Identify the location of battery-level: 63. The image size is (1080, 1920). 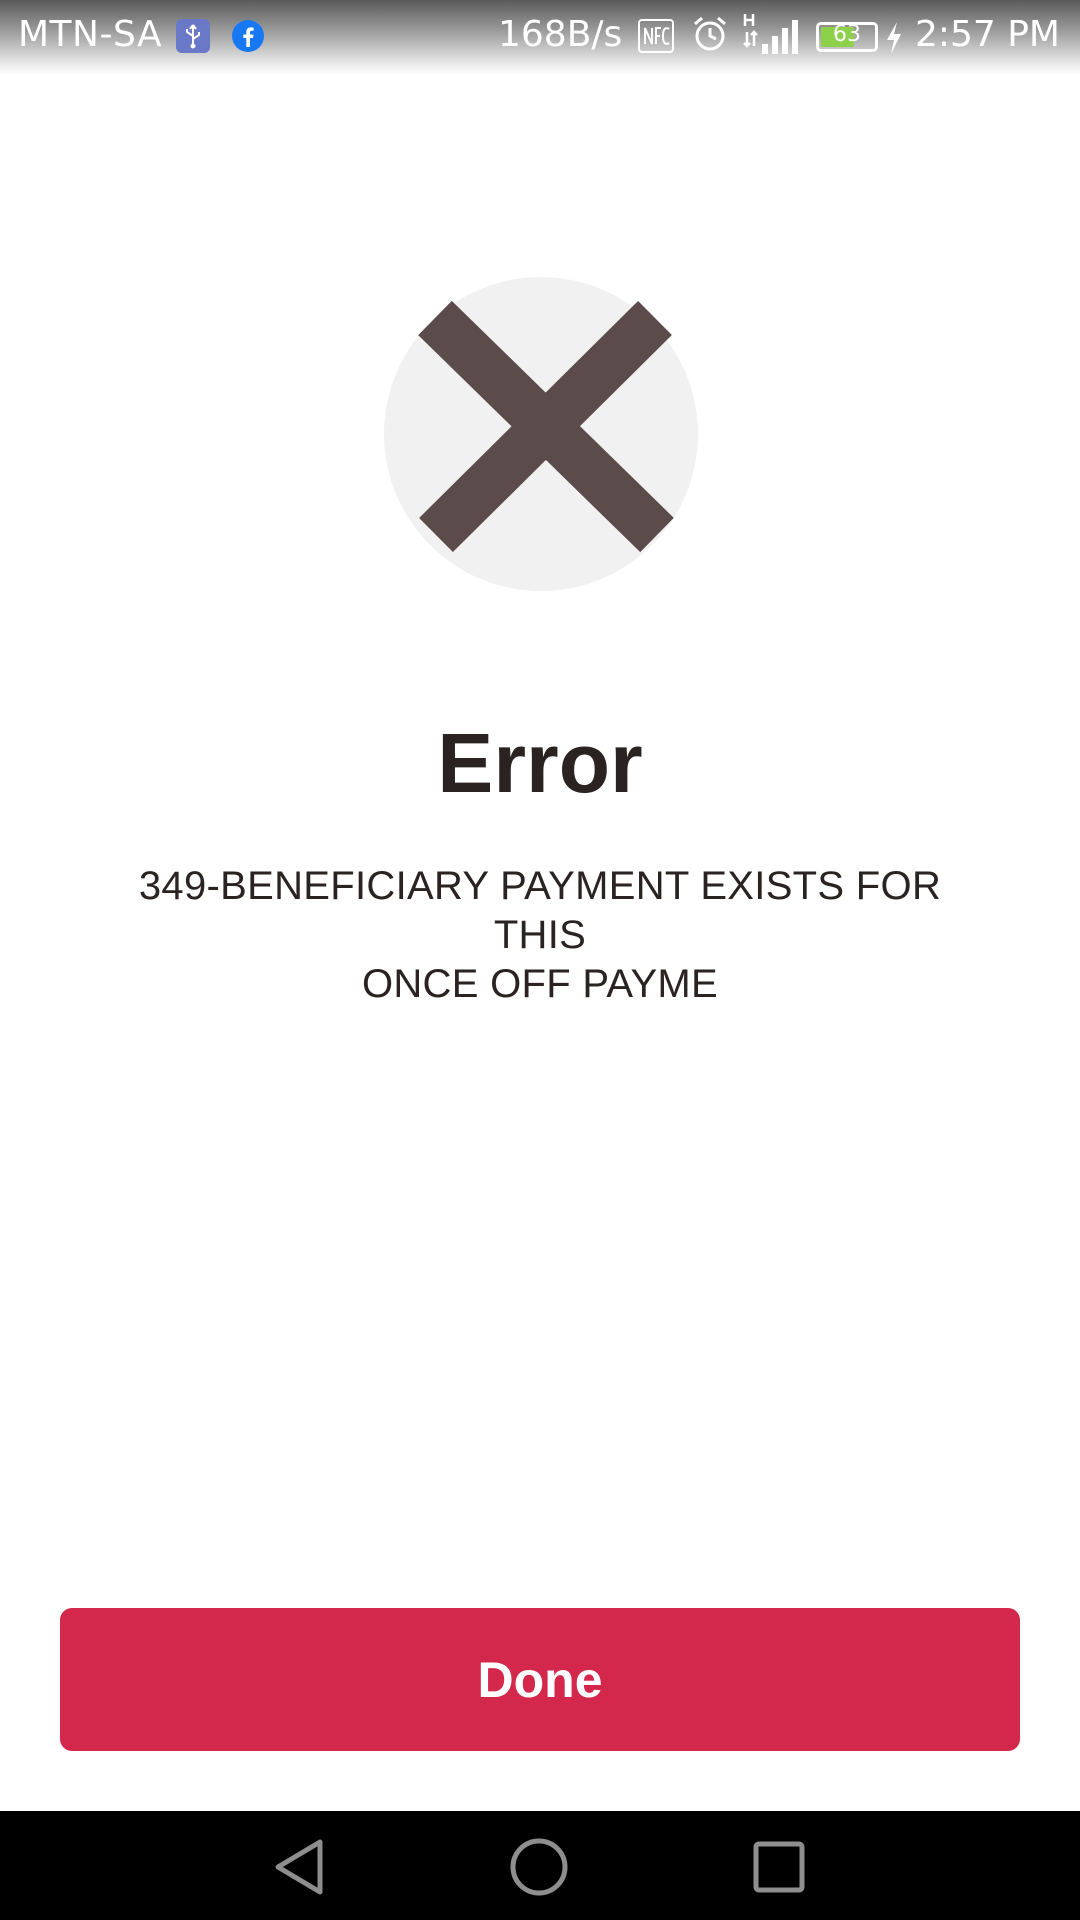
(847, 34).